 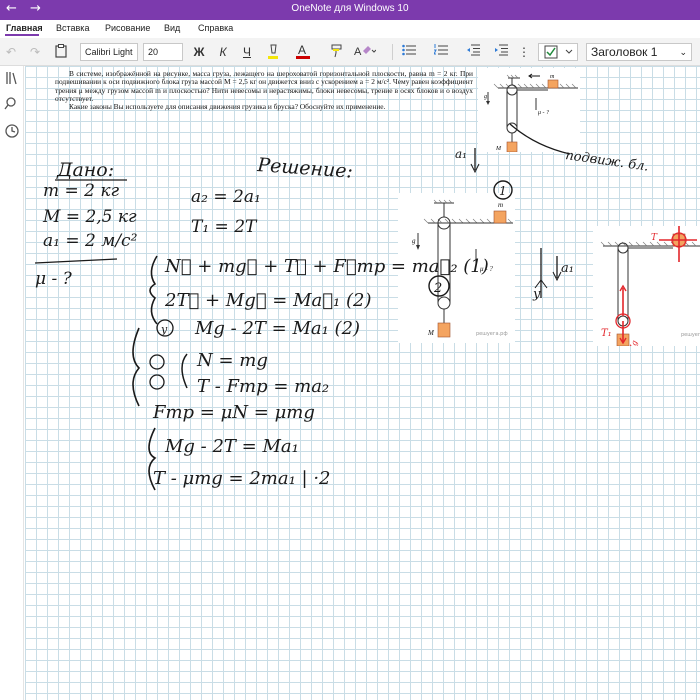 I want to click on circle-label-1: 1, so click(x=503, y=191).